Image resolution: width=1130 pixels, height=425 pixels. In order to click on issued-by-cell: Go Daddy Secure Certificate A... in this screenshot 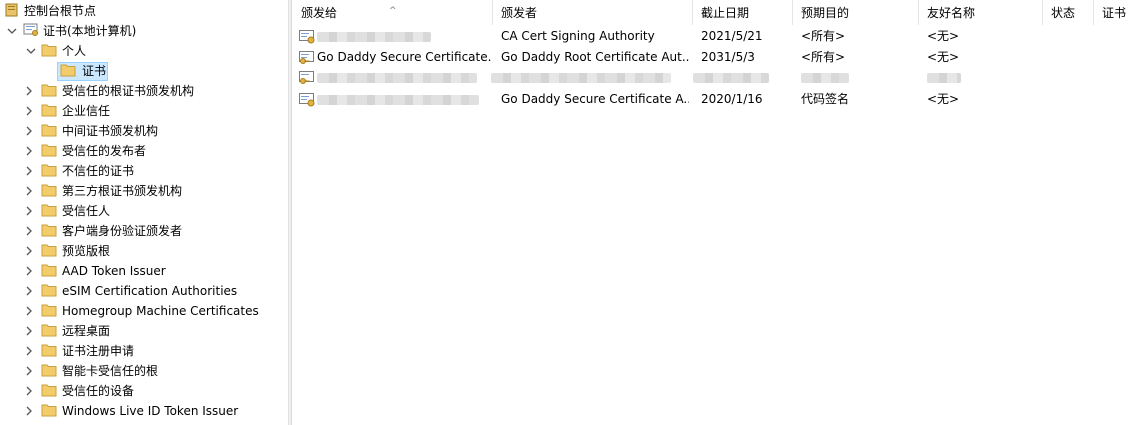, I will do `click(595, 99)`.